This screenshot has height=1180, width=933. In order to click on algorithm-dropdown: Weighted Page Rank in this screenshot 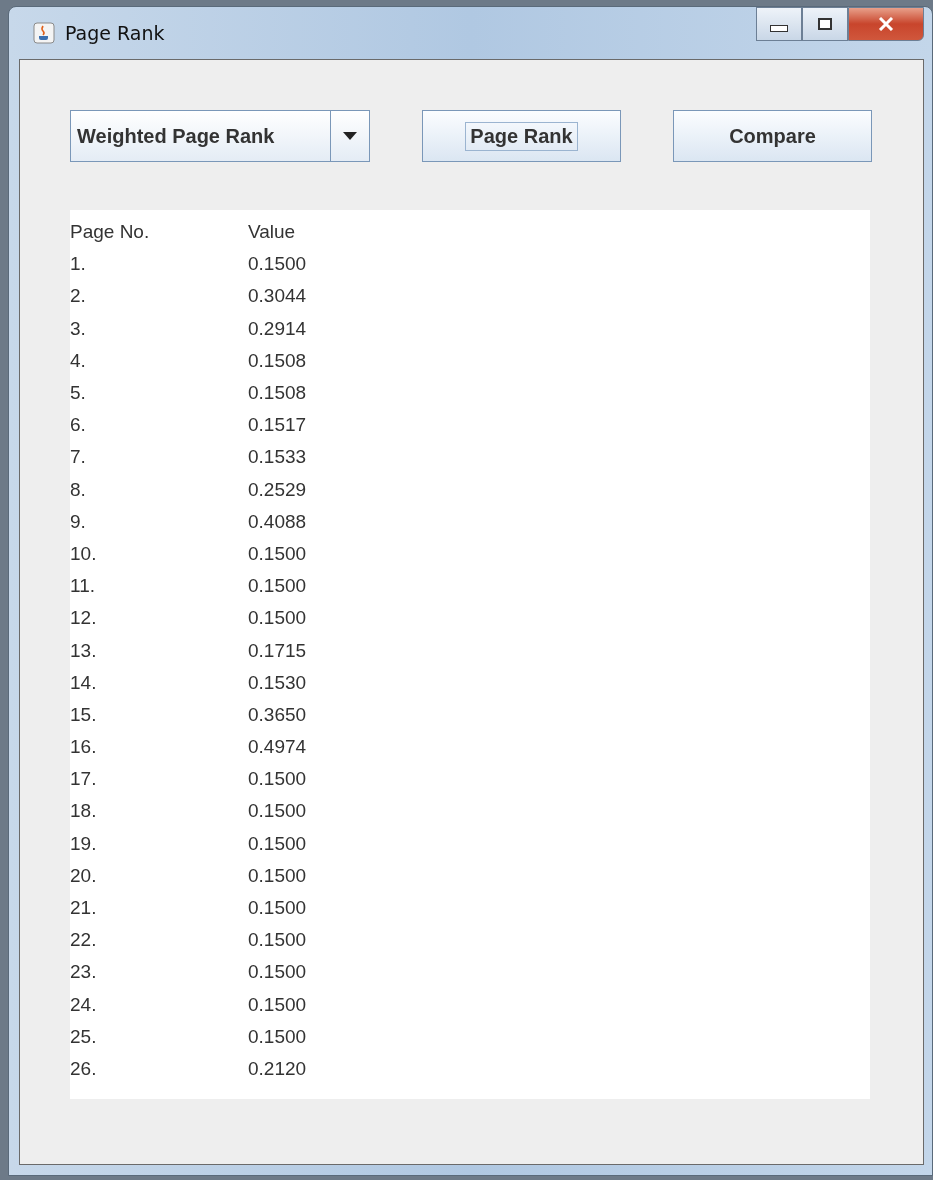, I will do `click(220, 136)`.